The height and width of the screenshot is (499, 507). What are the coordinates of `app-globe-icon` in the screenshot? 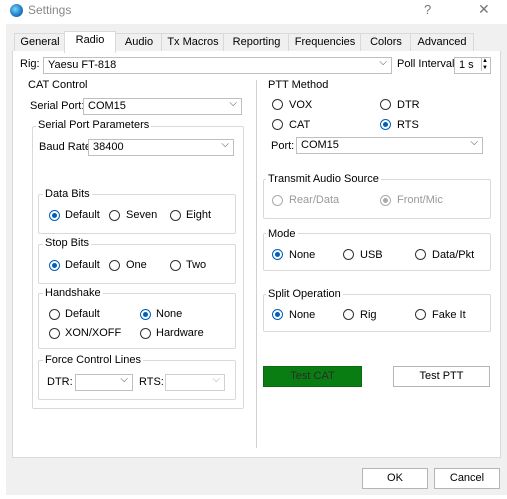 It's located at (16, 10).